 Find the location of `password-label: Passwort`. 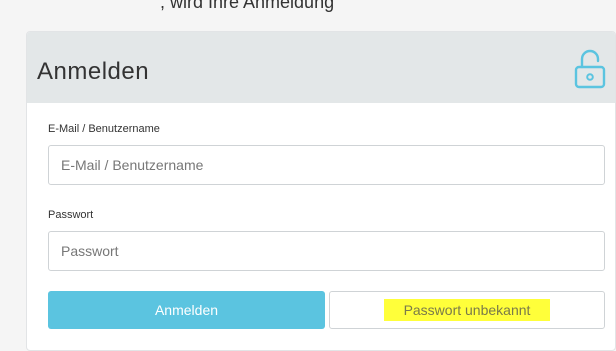

password-label: Passwort is located at coordinates (71, 215).